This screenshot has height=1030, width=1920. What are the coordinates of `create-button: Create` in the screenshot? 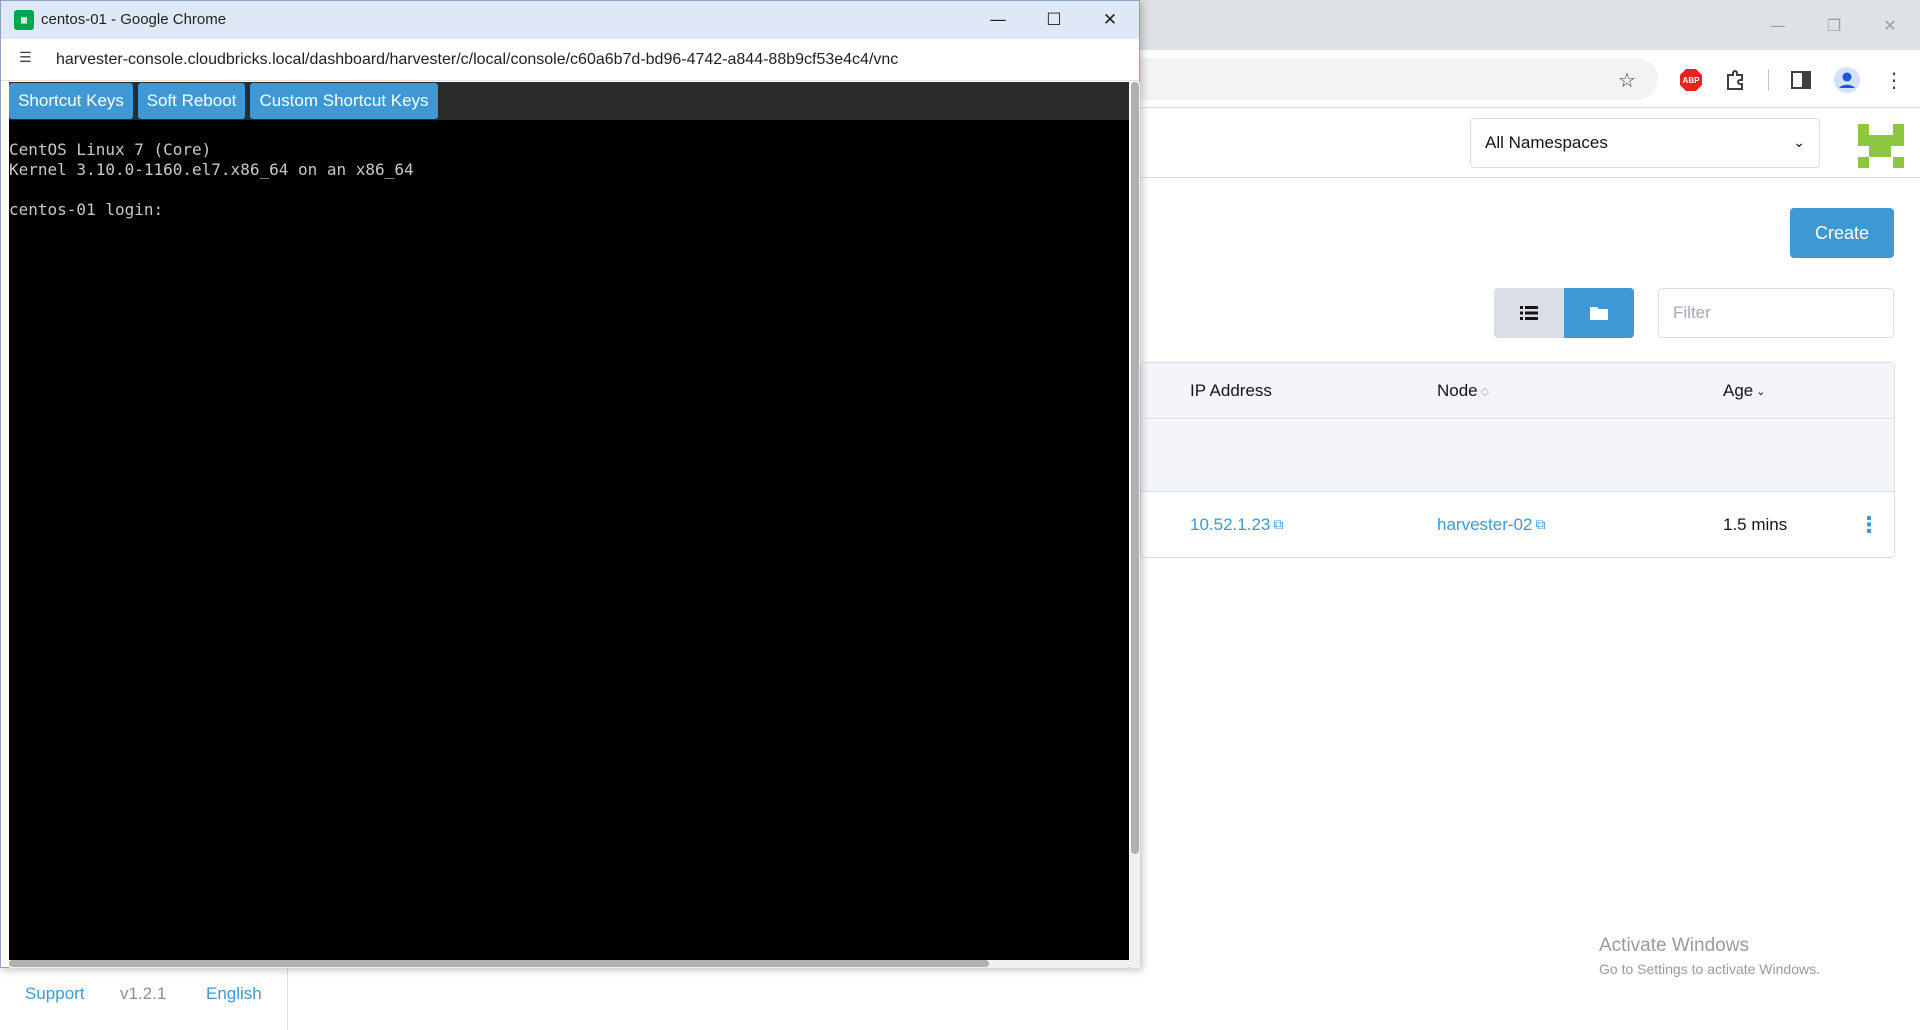 It's located at (1842, 233).